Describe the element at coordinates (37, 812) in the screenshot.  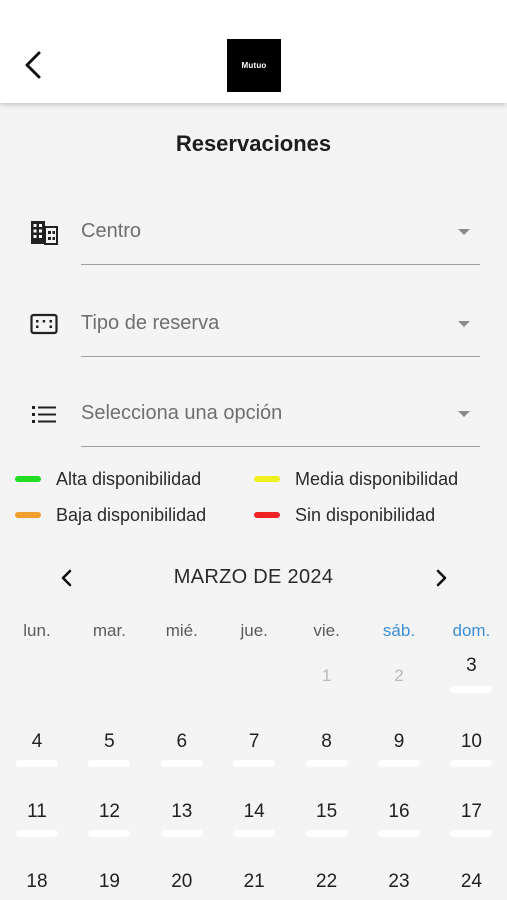
I see `calendar-day: 11` at that location.